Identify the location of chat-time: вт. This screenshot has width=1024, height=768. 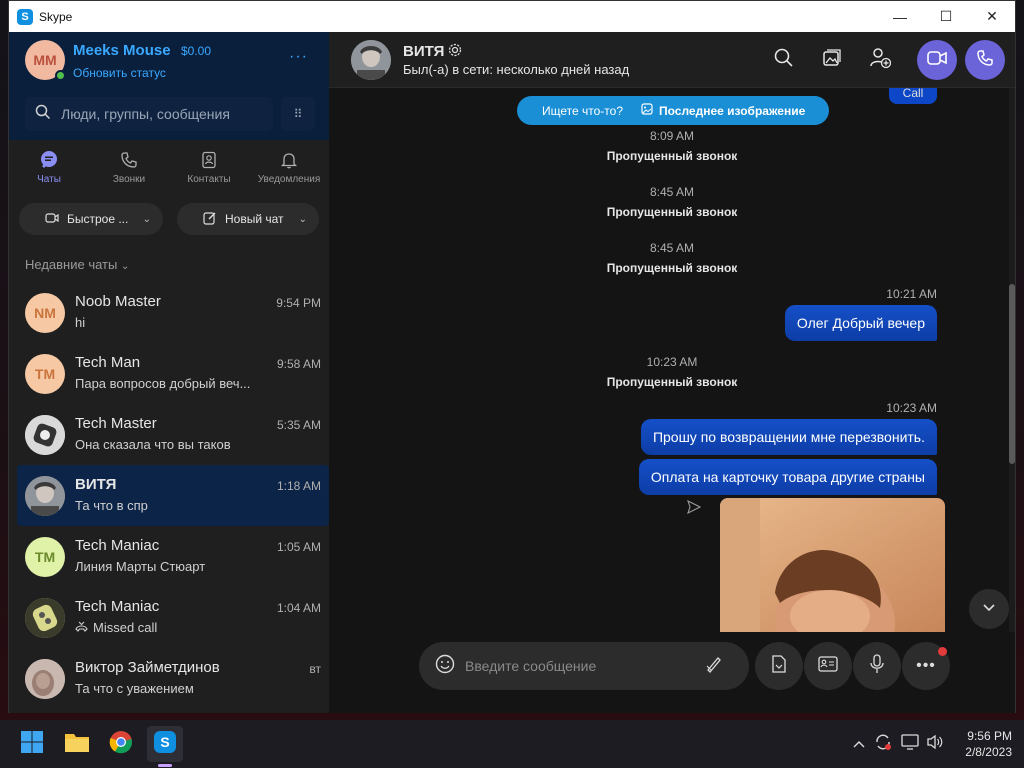
(315, 669).